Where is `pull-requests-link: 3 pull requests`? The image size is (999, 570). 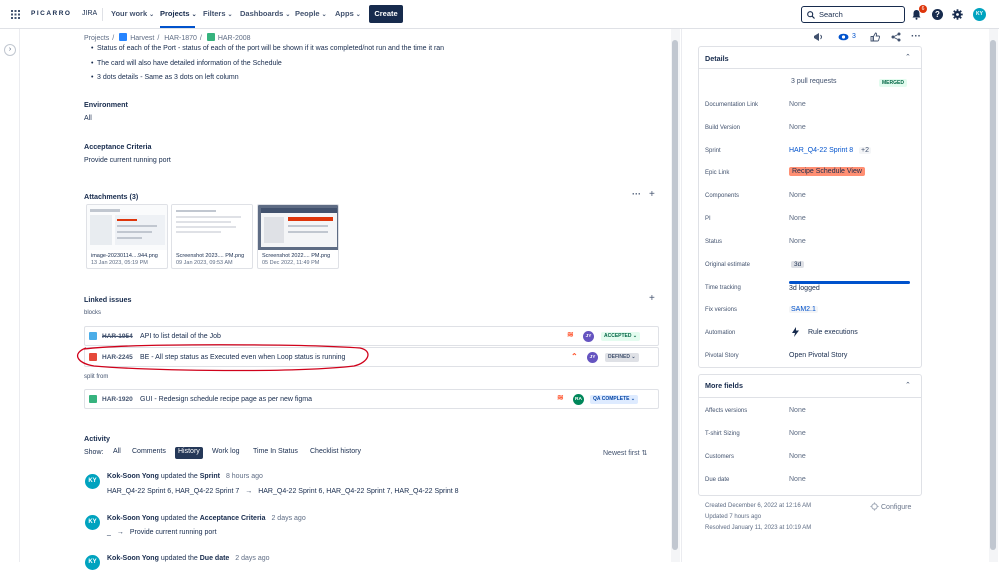 pull-requests-link: 3 pull requests is located at coordinates (814, 81).